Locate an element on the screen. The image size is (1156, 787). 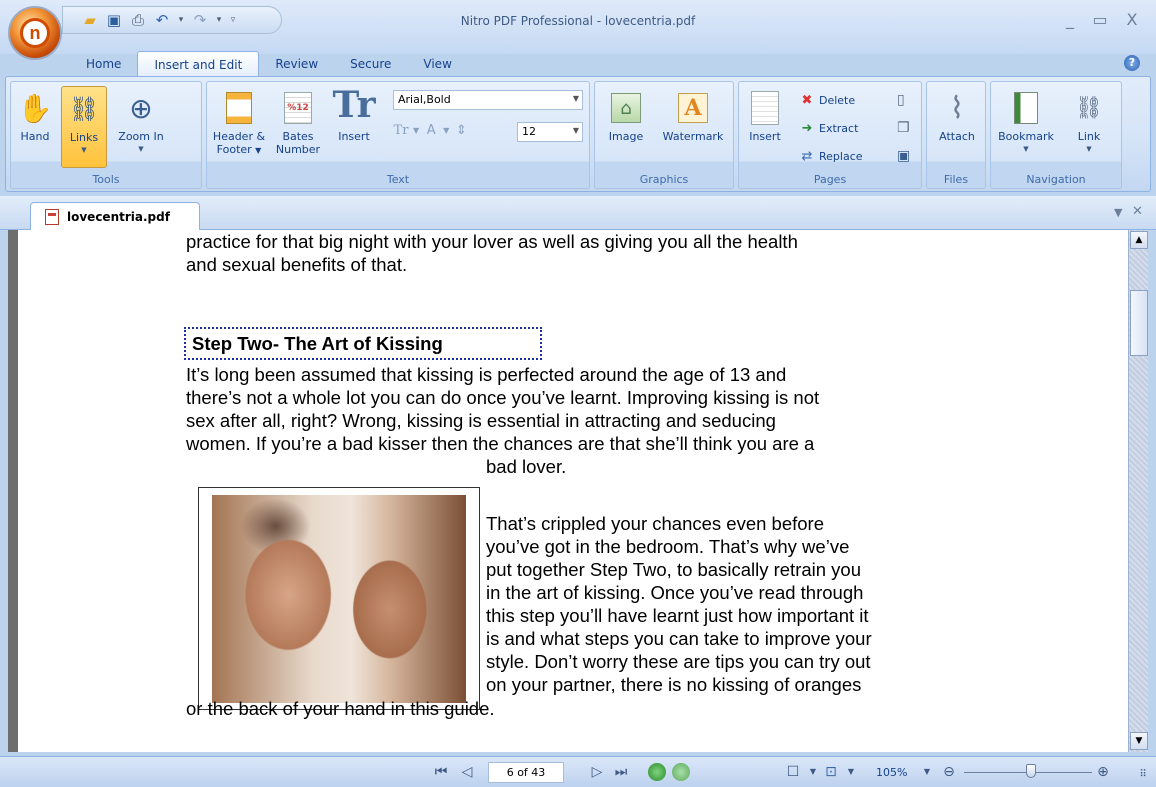
zoom-level: 105% is located at coordinates (891, 772).